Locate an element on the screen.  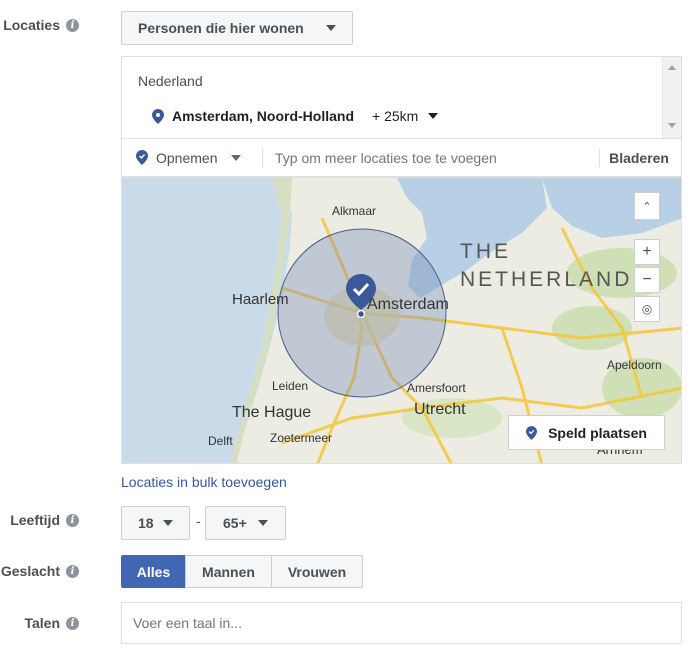
map-collapse-icon: ⌃ is located at coordinates (647, 206).